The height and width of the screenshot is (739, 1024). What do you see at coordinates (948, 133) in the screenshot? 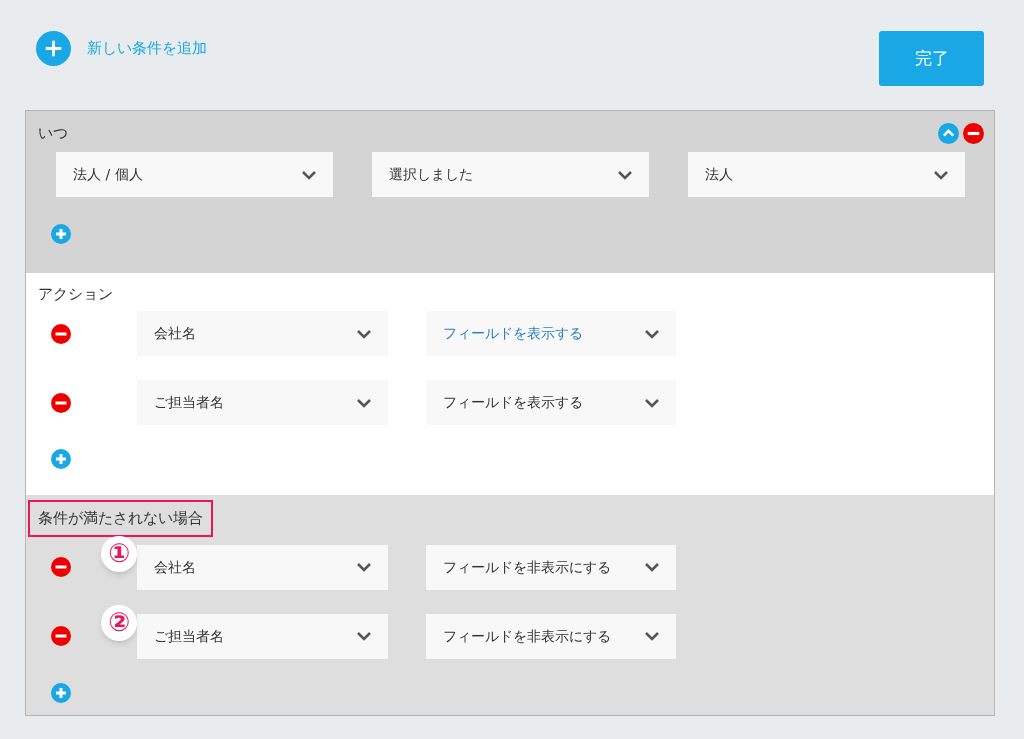
I see `collapse-icon` at bounding box center [948, 133].